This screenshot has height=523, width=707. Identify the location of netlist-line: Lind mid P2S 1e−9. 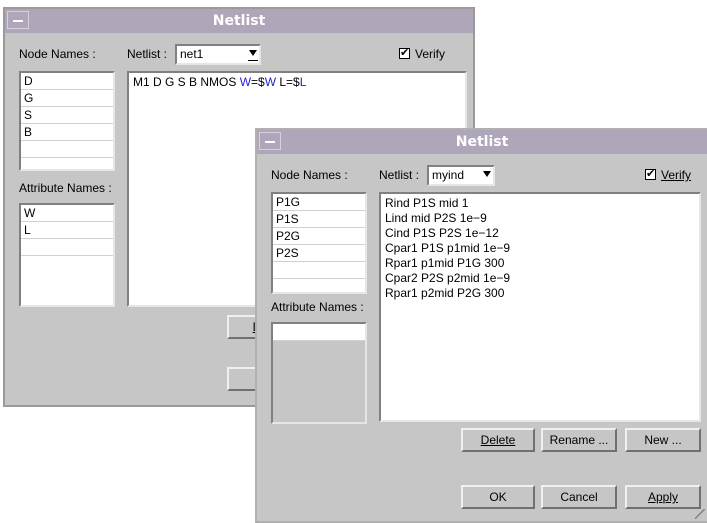
(436, 218).